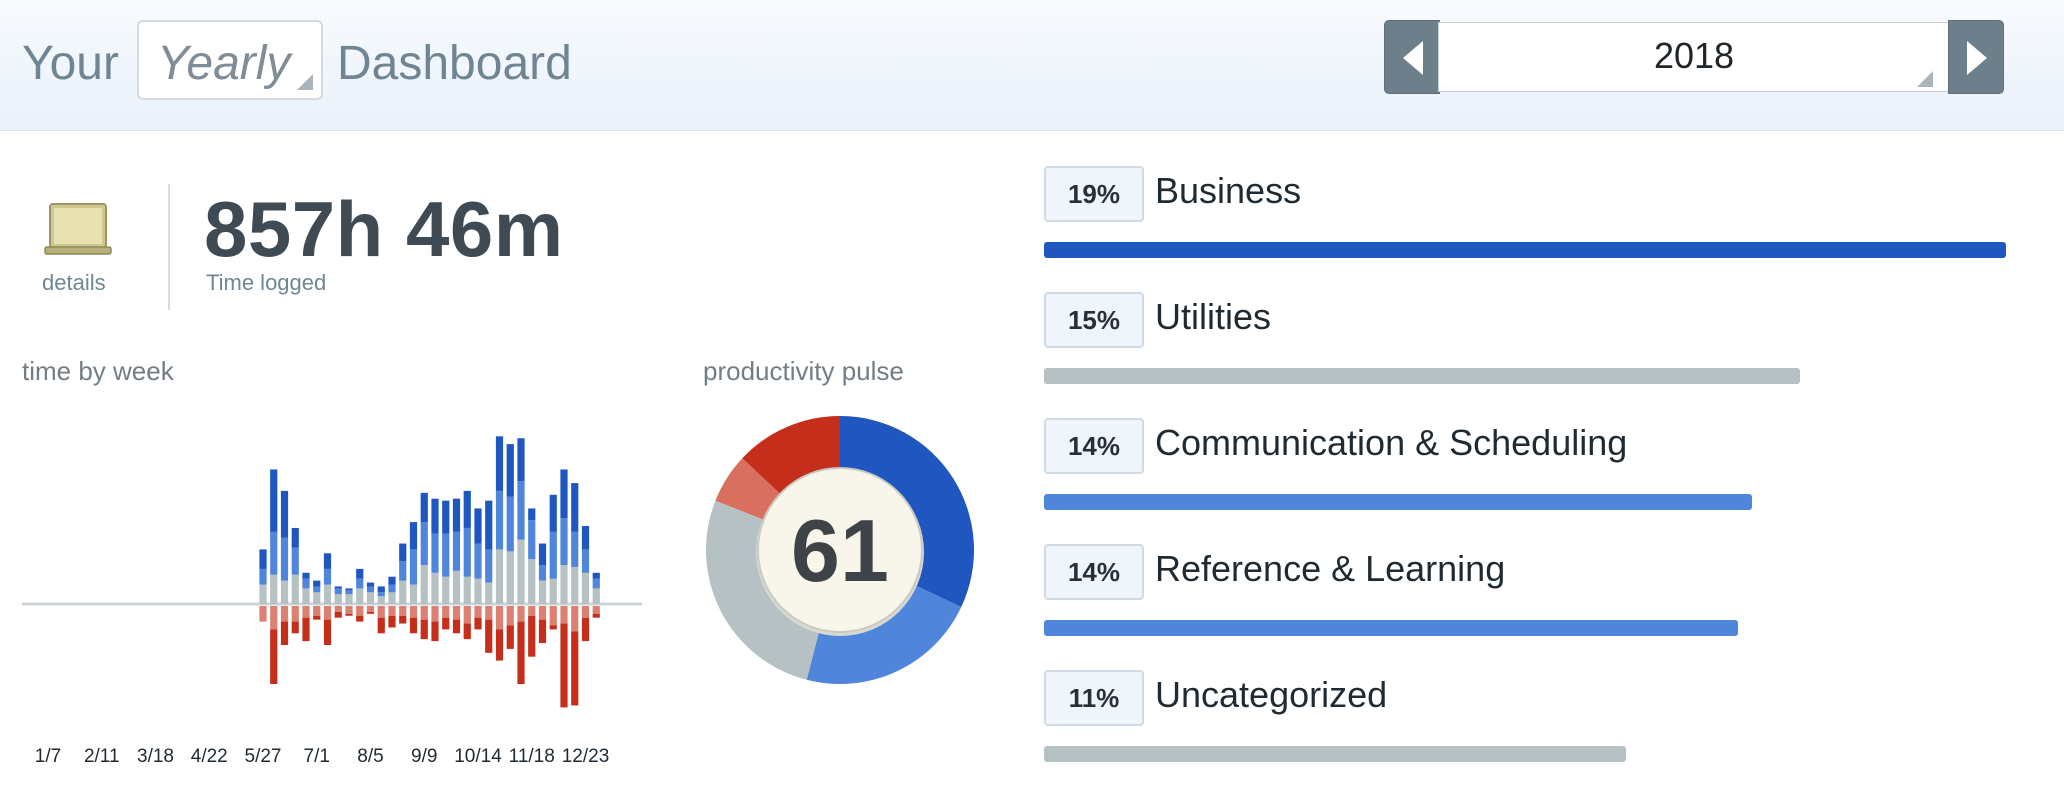 The image size is (2064, 796). I want to click on previous-year-button, so click(1412, 57).